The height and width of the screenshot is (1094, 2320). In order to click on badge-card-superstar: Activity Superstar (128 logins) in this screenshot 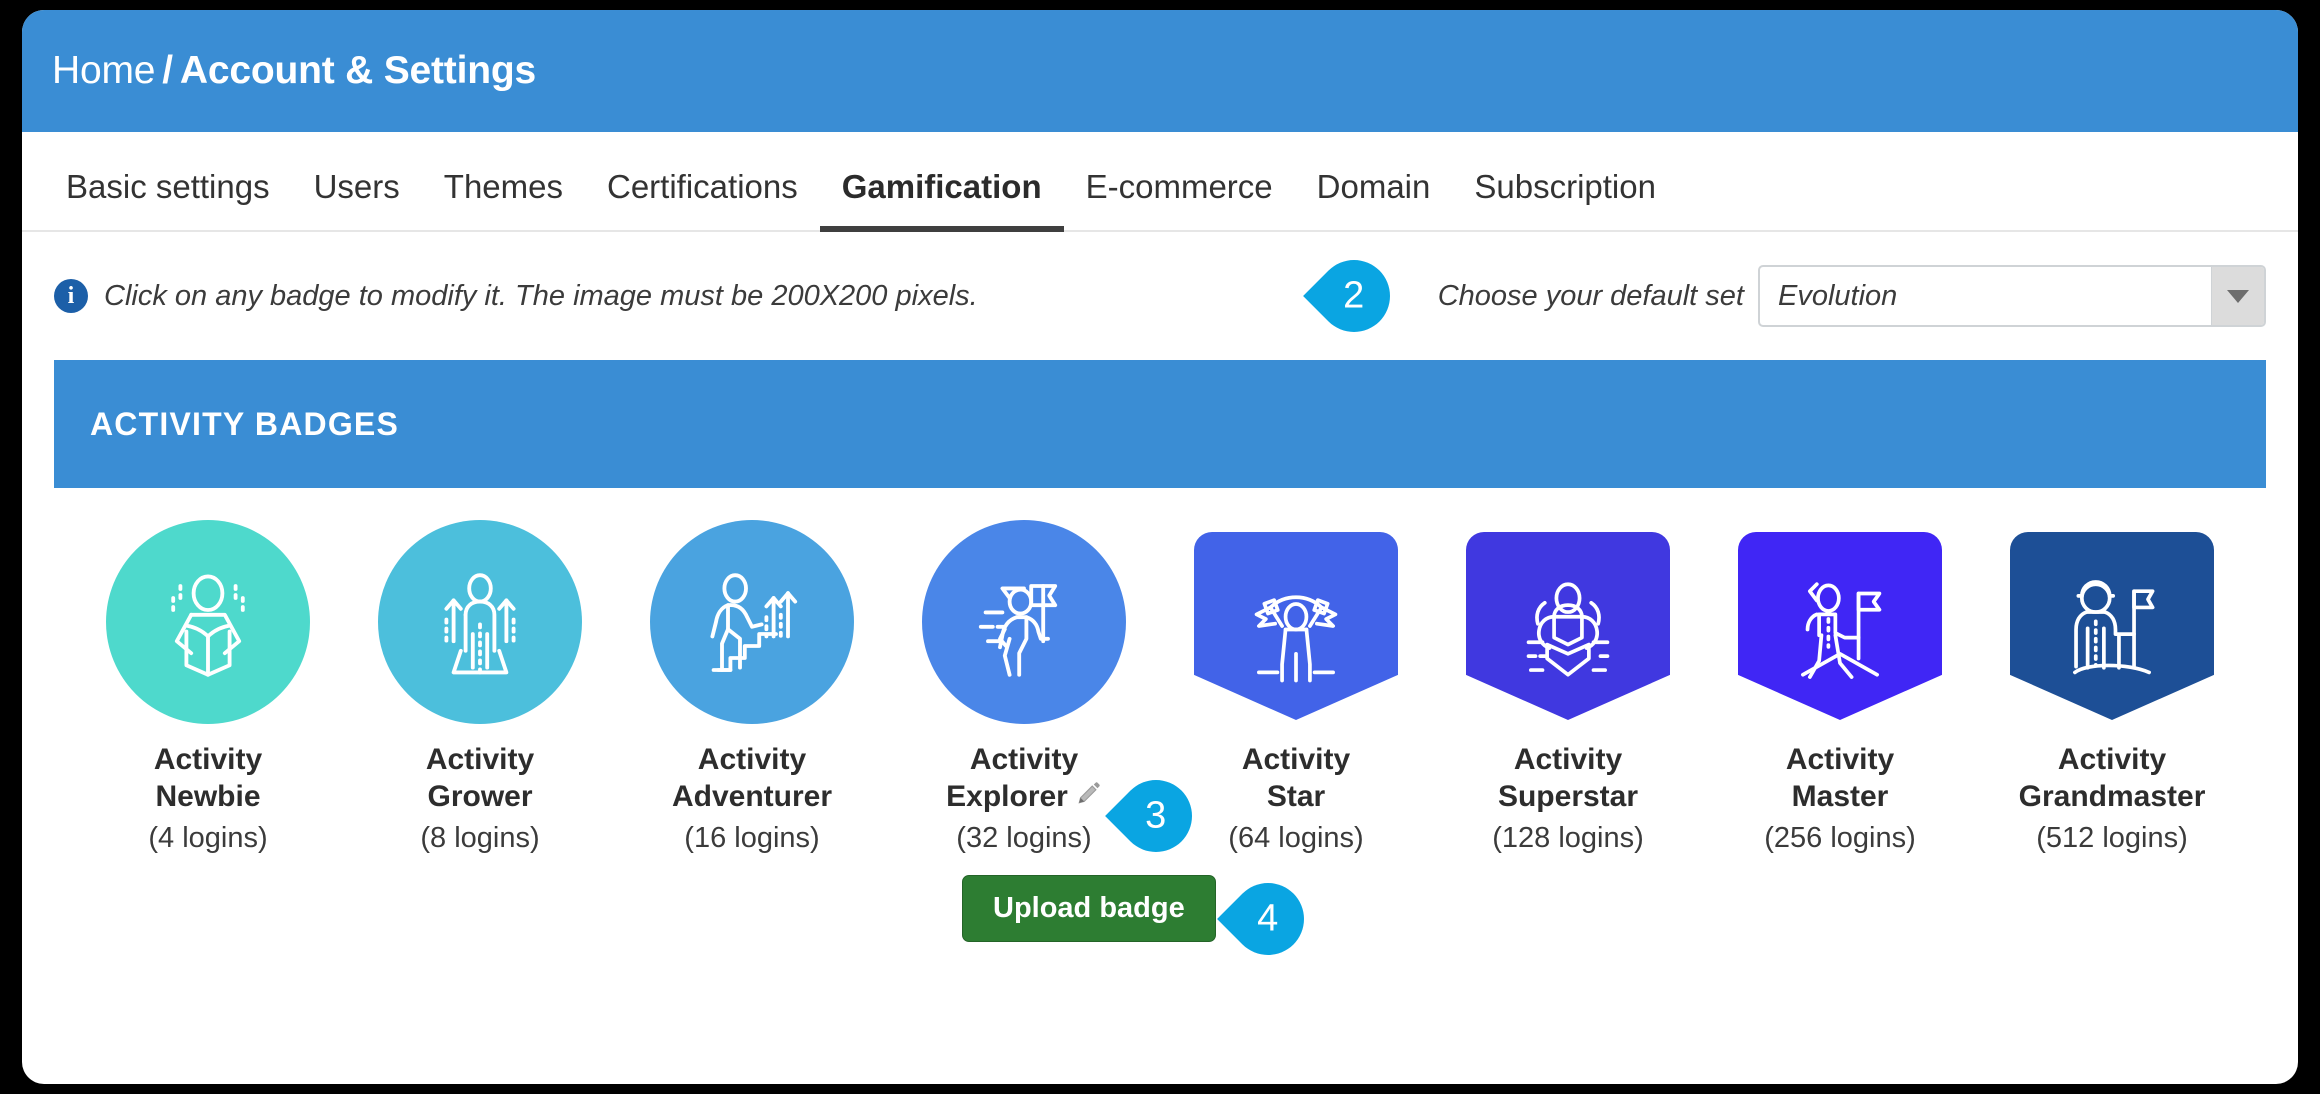, I will do `click(1568, 694)`.